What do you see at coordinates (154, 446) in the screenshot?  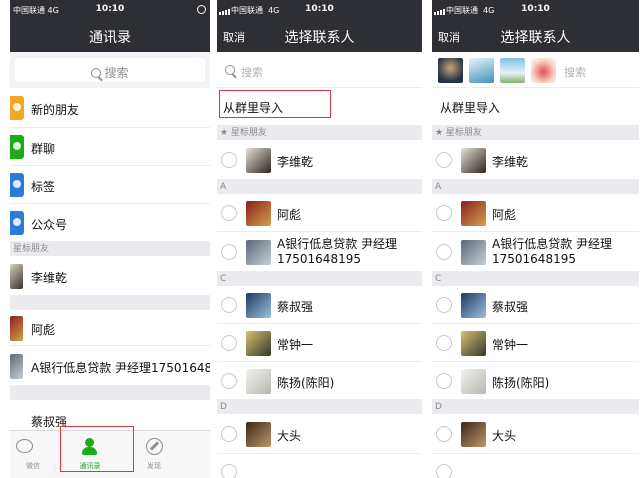 I see `compass-icon` at bounding box center [154, 446].